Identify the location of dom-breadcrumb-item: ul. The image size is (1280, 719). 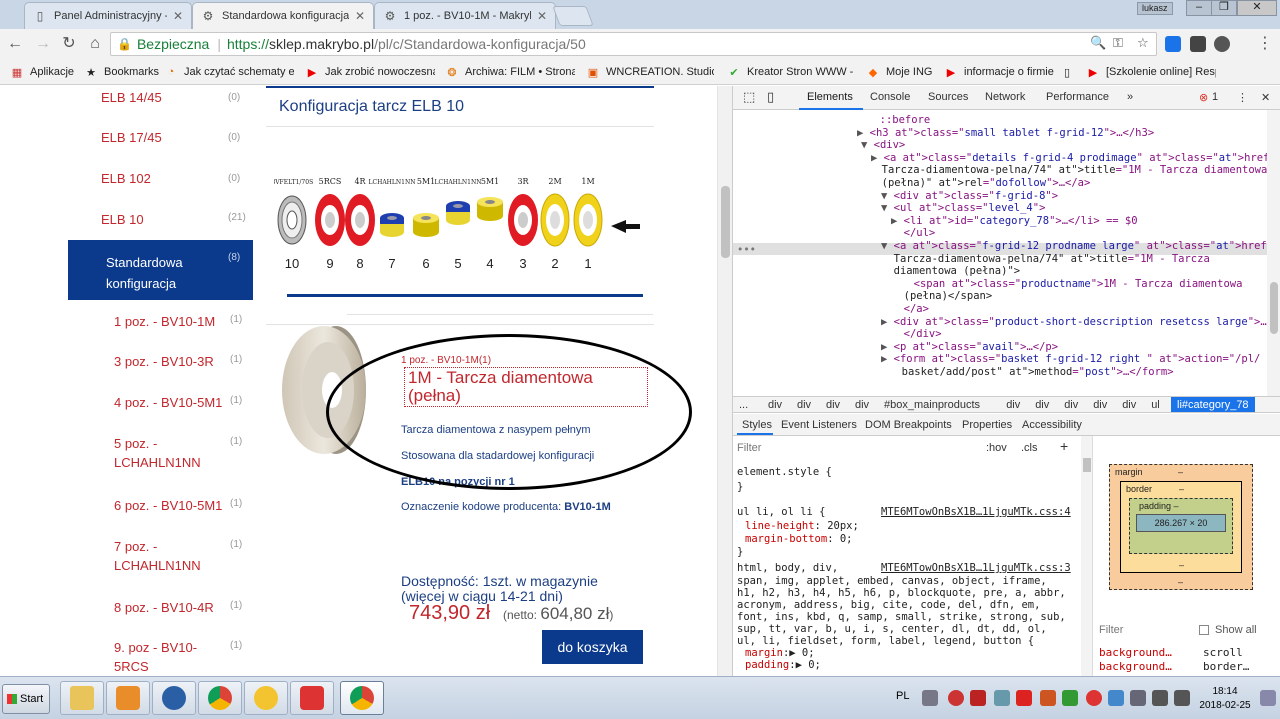
(1155, 405).